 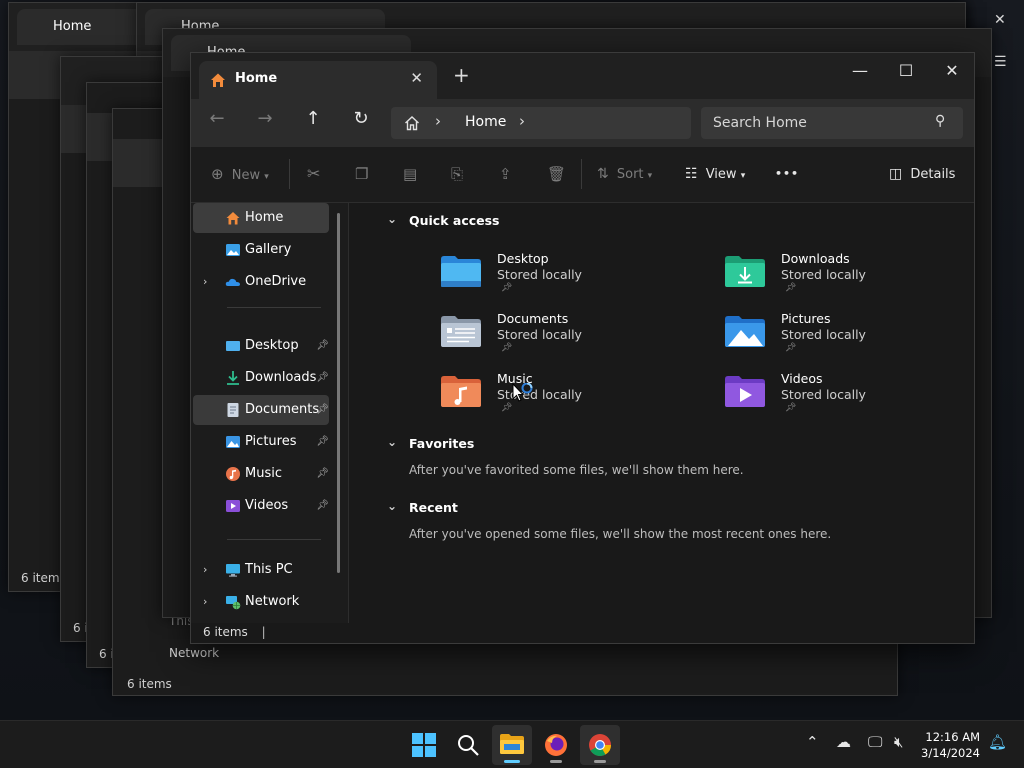 I want to click on divider, so click(x=274, y=539).